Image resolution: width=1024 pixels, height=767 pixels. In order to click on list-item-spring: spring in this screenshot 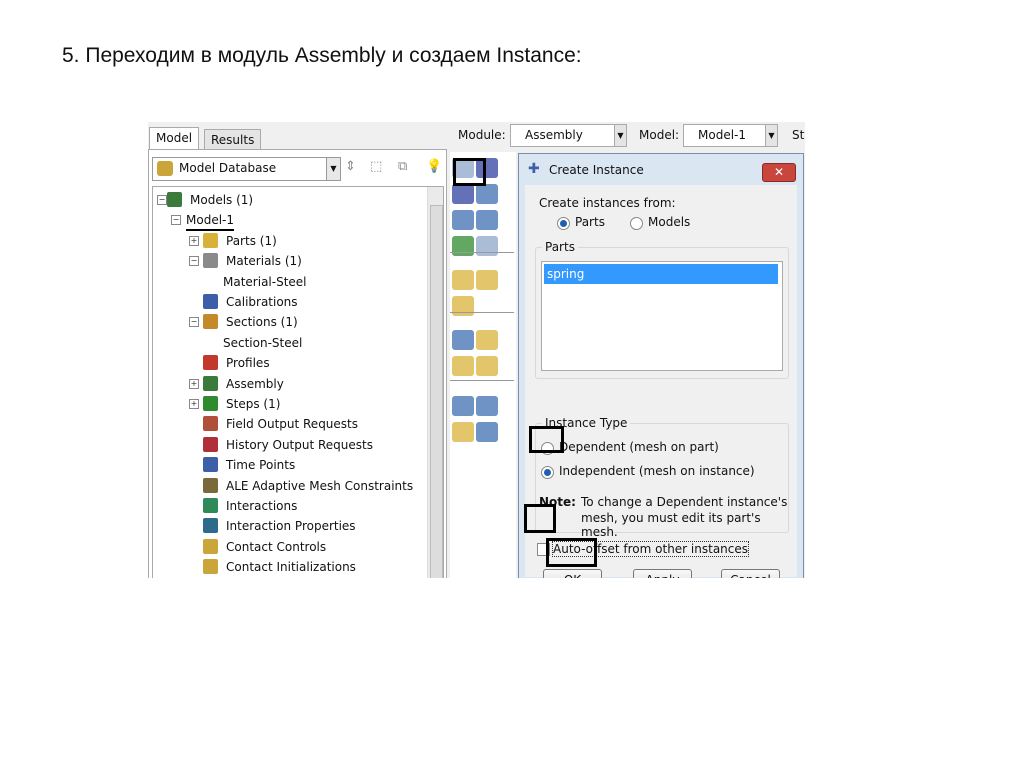, I will do `click(661, 274)`.